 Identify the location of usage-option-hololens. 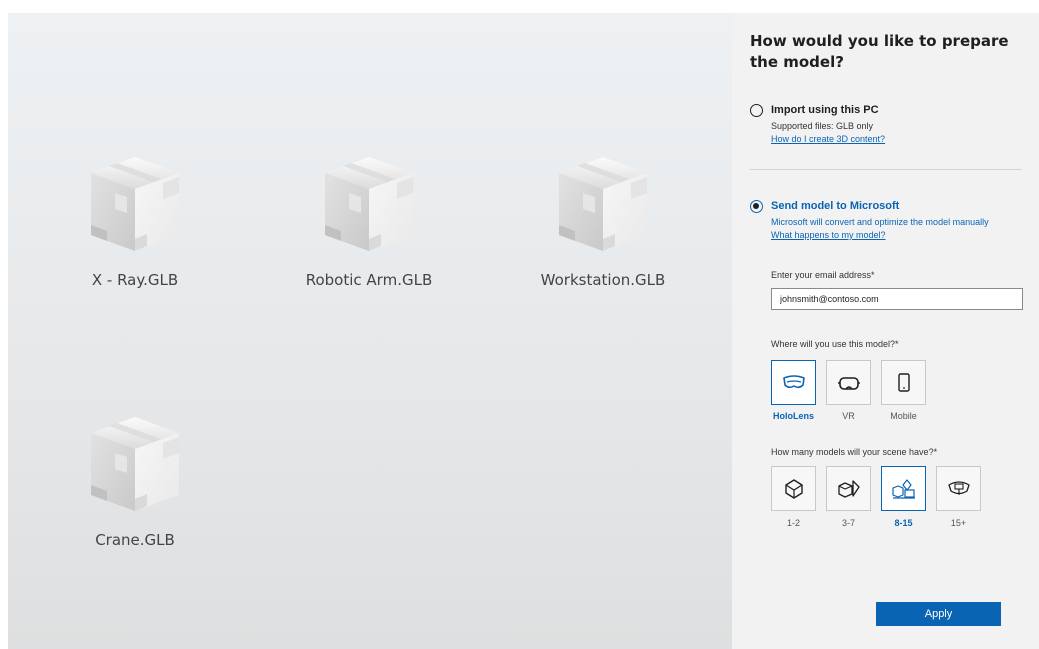
(793, 382).